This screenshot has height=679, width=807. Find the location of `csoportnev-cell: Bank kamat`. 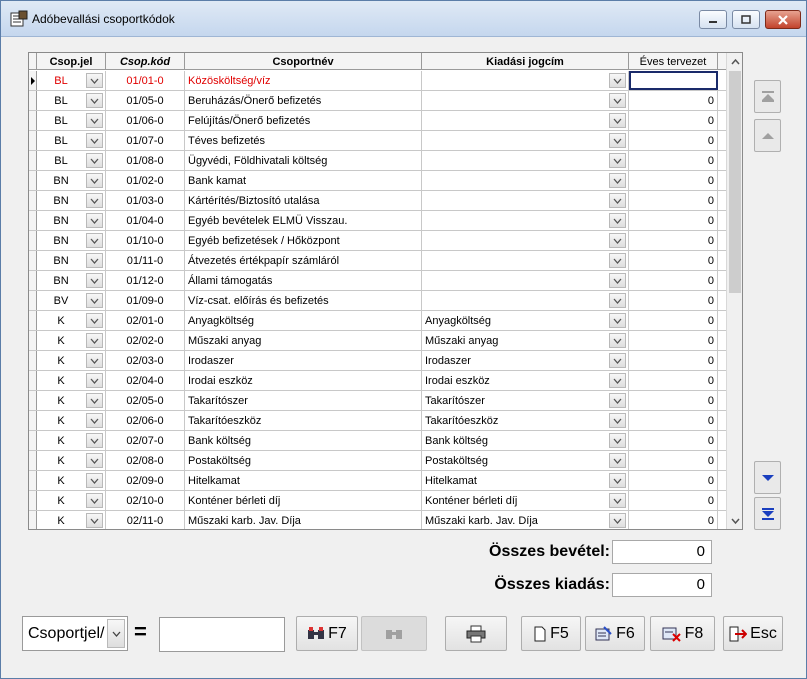

csoportnev-cell: Bank kamat is located at coordinates (303, 180).